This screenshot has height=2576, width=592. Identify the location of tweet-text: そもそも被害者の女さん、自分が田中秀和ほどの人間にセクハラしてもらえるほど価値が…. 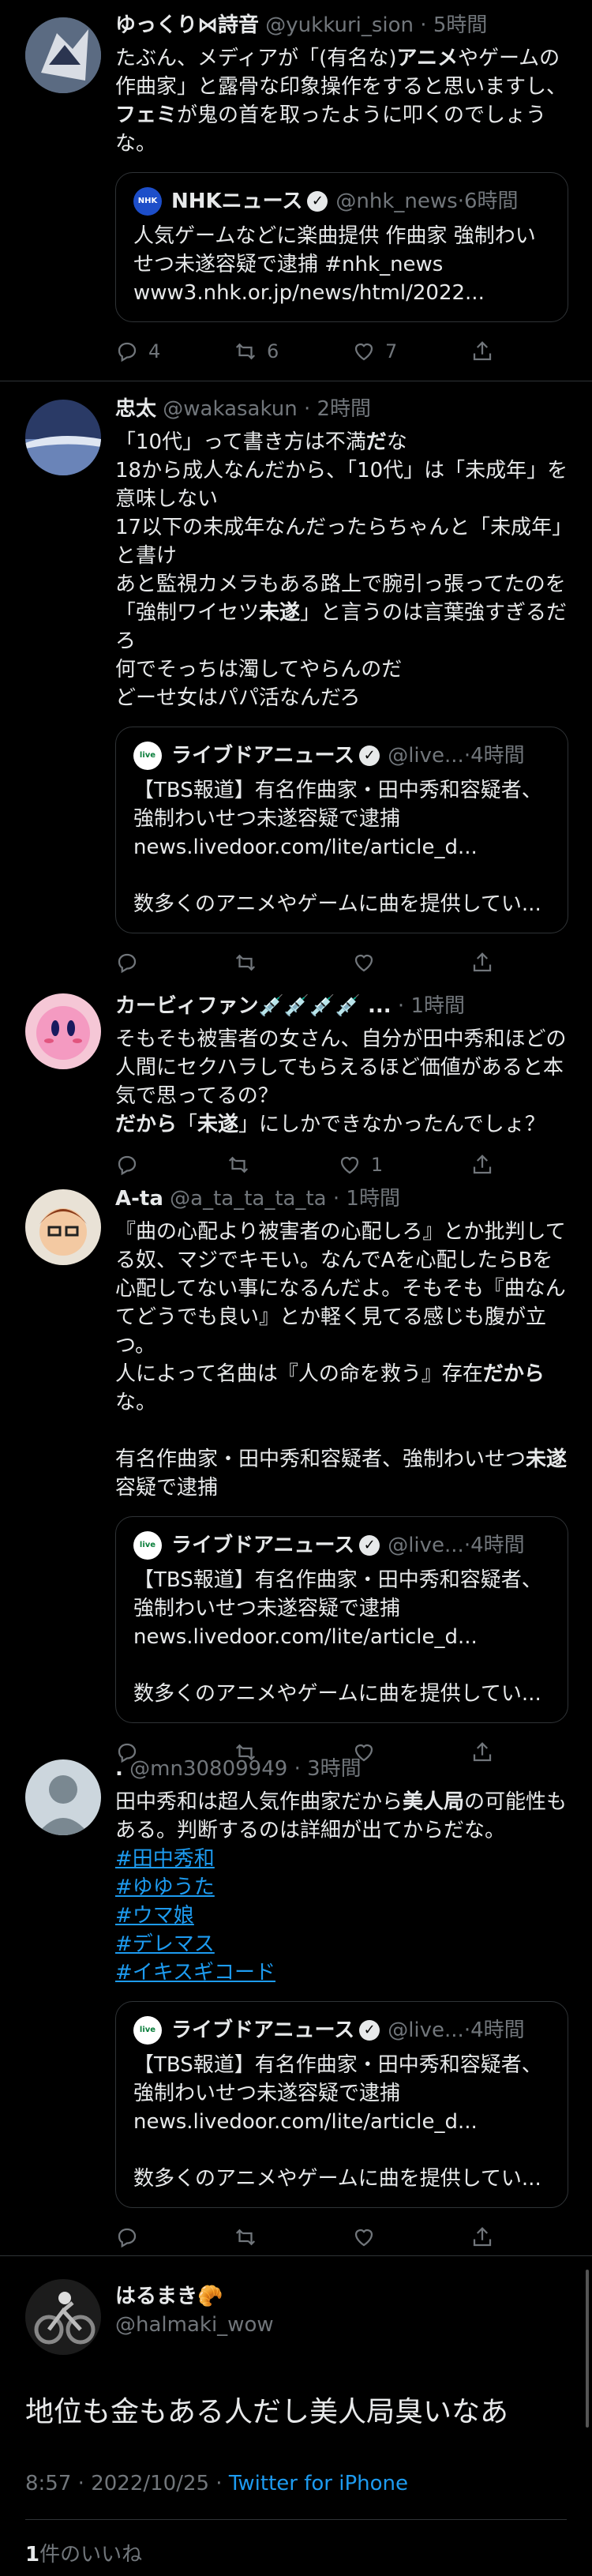
(341, 1081).